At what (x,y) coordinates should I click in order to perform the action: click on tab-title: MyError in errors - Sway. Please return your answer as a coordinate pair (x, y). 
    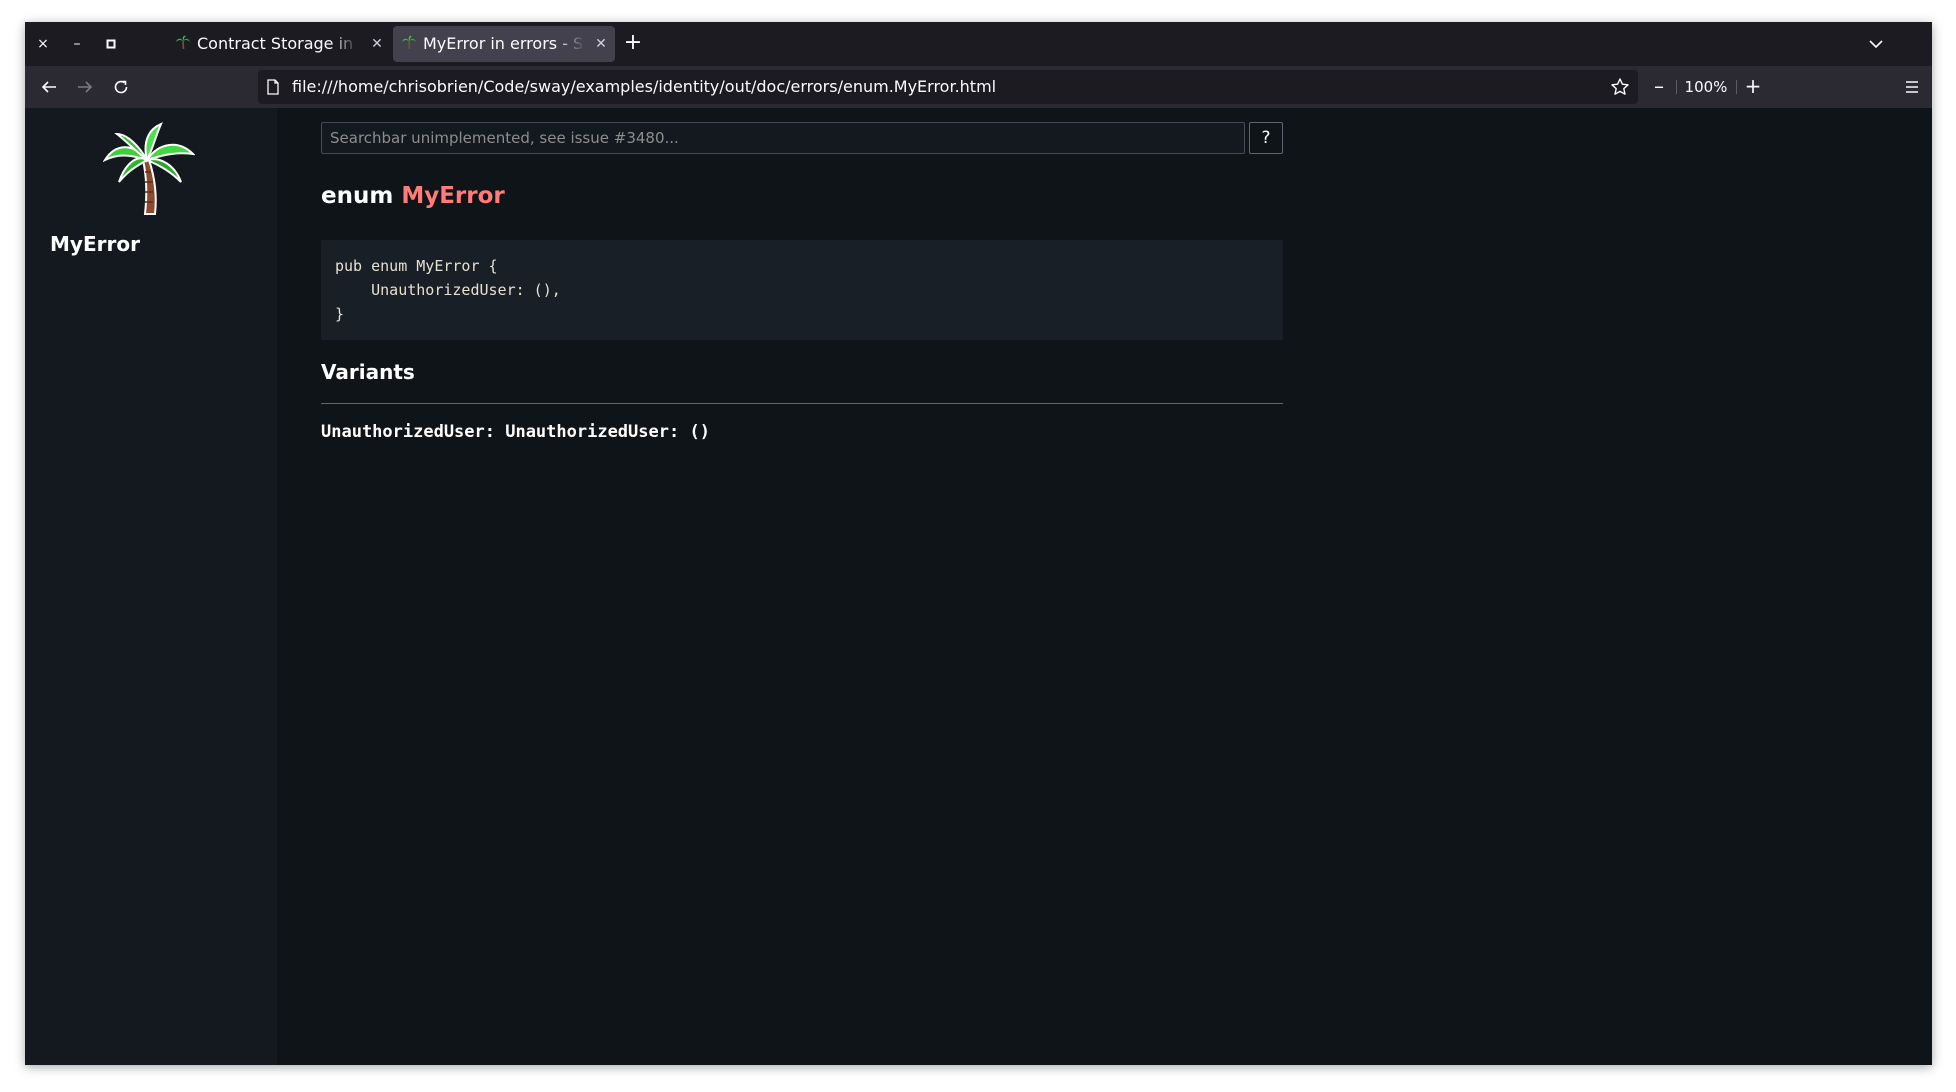
    Looking at the image, I should click on (504, 43).